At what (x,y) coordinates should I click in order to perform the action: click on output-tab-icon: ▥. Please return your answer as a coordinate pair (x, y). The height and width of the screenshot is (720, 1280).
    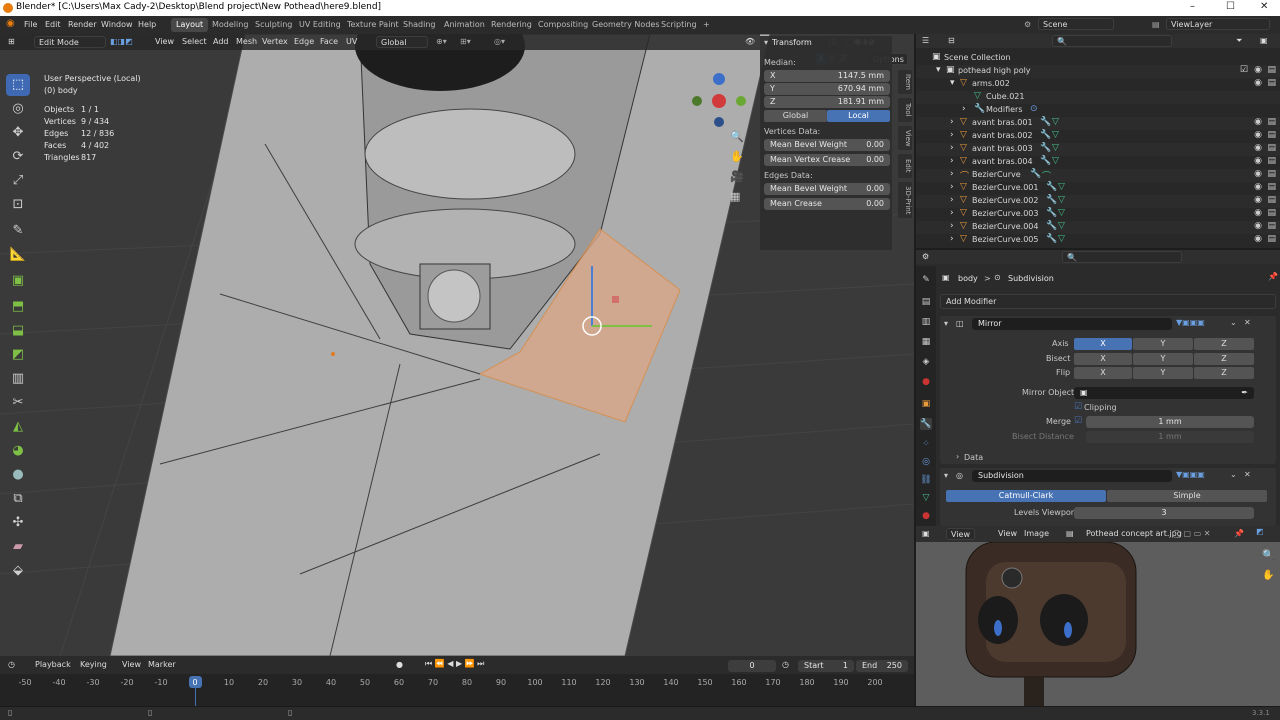
    Looking at the image, I should click on (926, 322).